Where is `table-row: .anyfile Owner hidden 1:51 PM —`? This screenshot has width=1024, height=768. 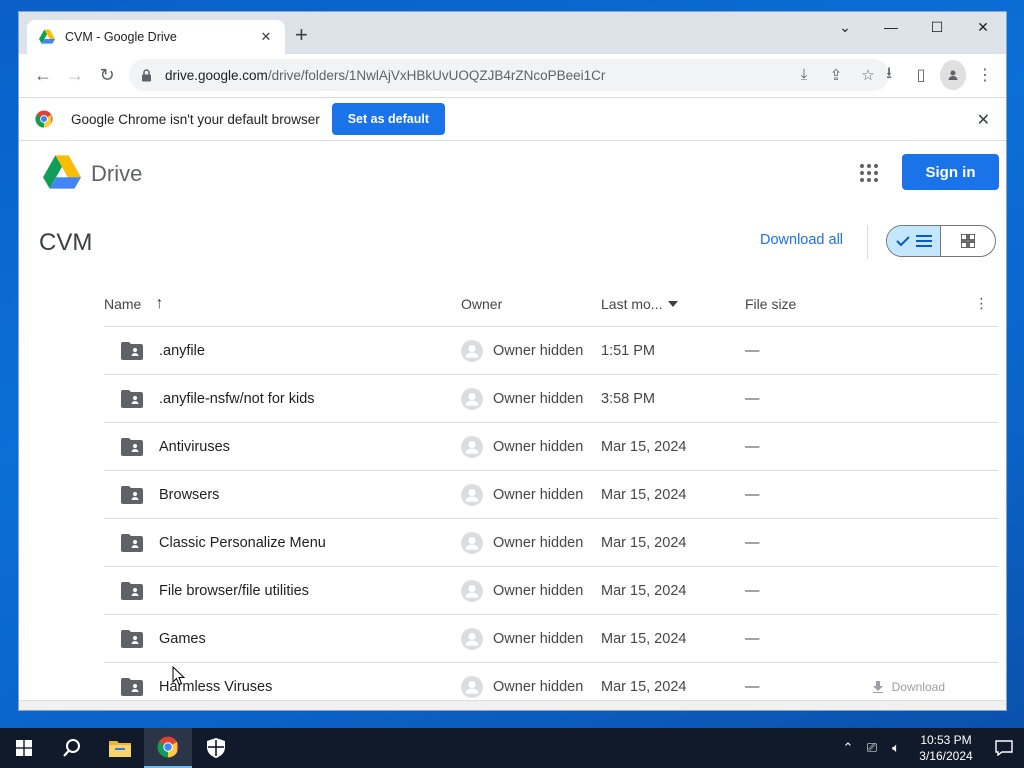
table-row: .anyfile Owner hidden 1:51 PM — is located at coordinates (551, 351).